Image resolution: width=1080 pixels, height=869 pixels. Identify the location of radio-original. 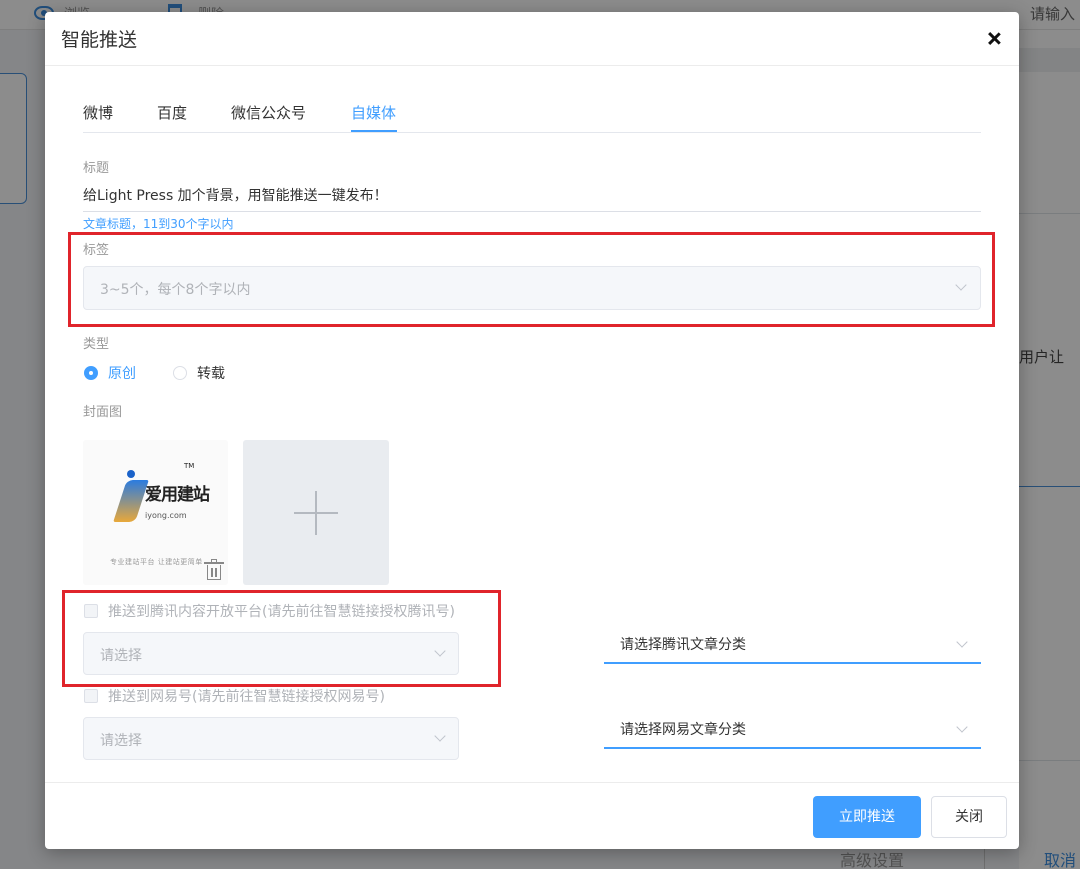
(91, 373).